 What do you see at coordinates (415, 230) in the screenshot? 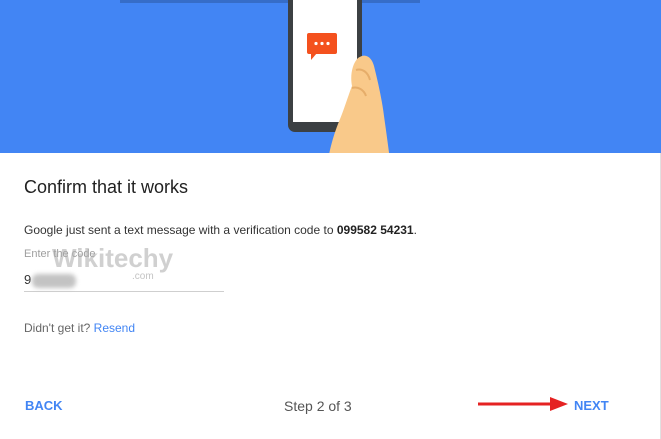
I see `message-suffix: .` at bounding box center [415, 230].